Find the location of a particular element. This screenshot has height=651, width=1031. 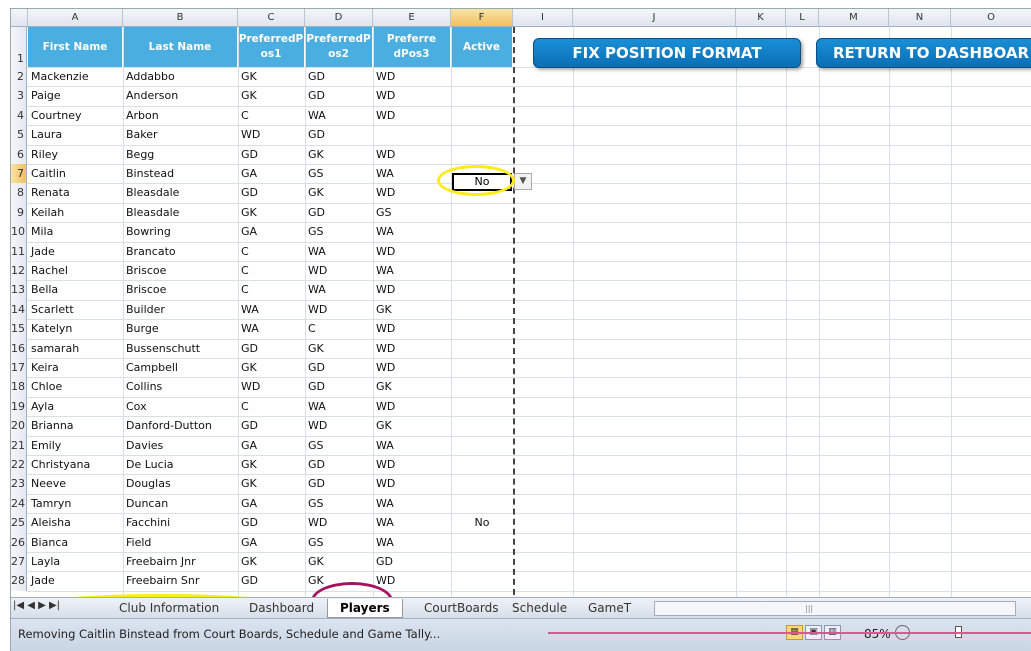

cell-last-14: Builder is located at coordinates (180, 309).